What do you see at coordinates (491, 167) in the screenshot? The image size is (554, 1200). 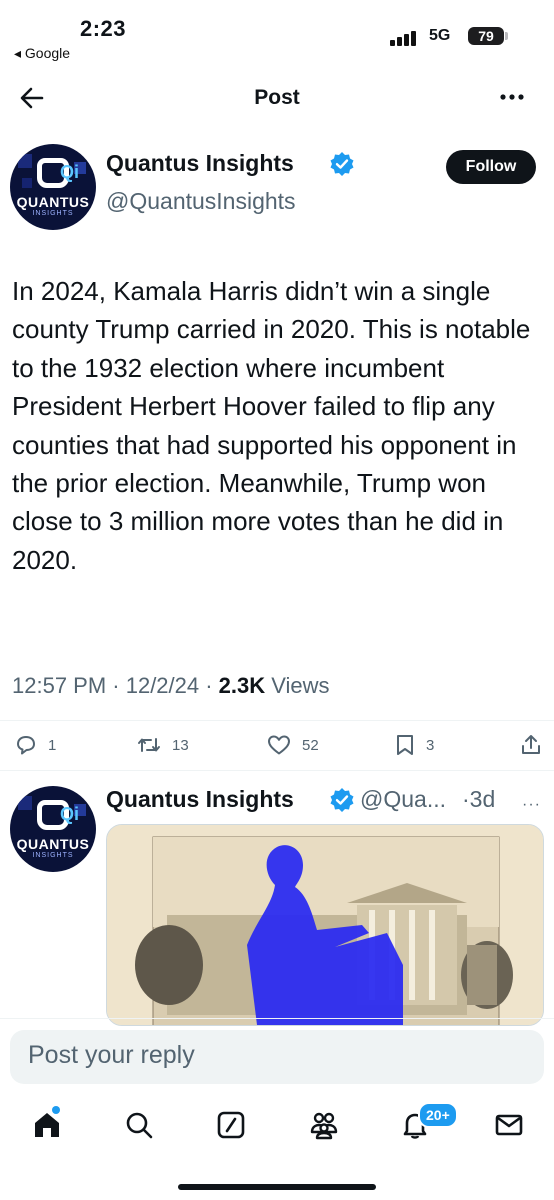 I see `follow-button: Follow` at bounding box center [491, 167].